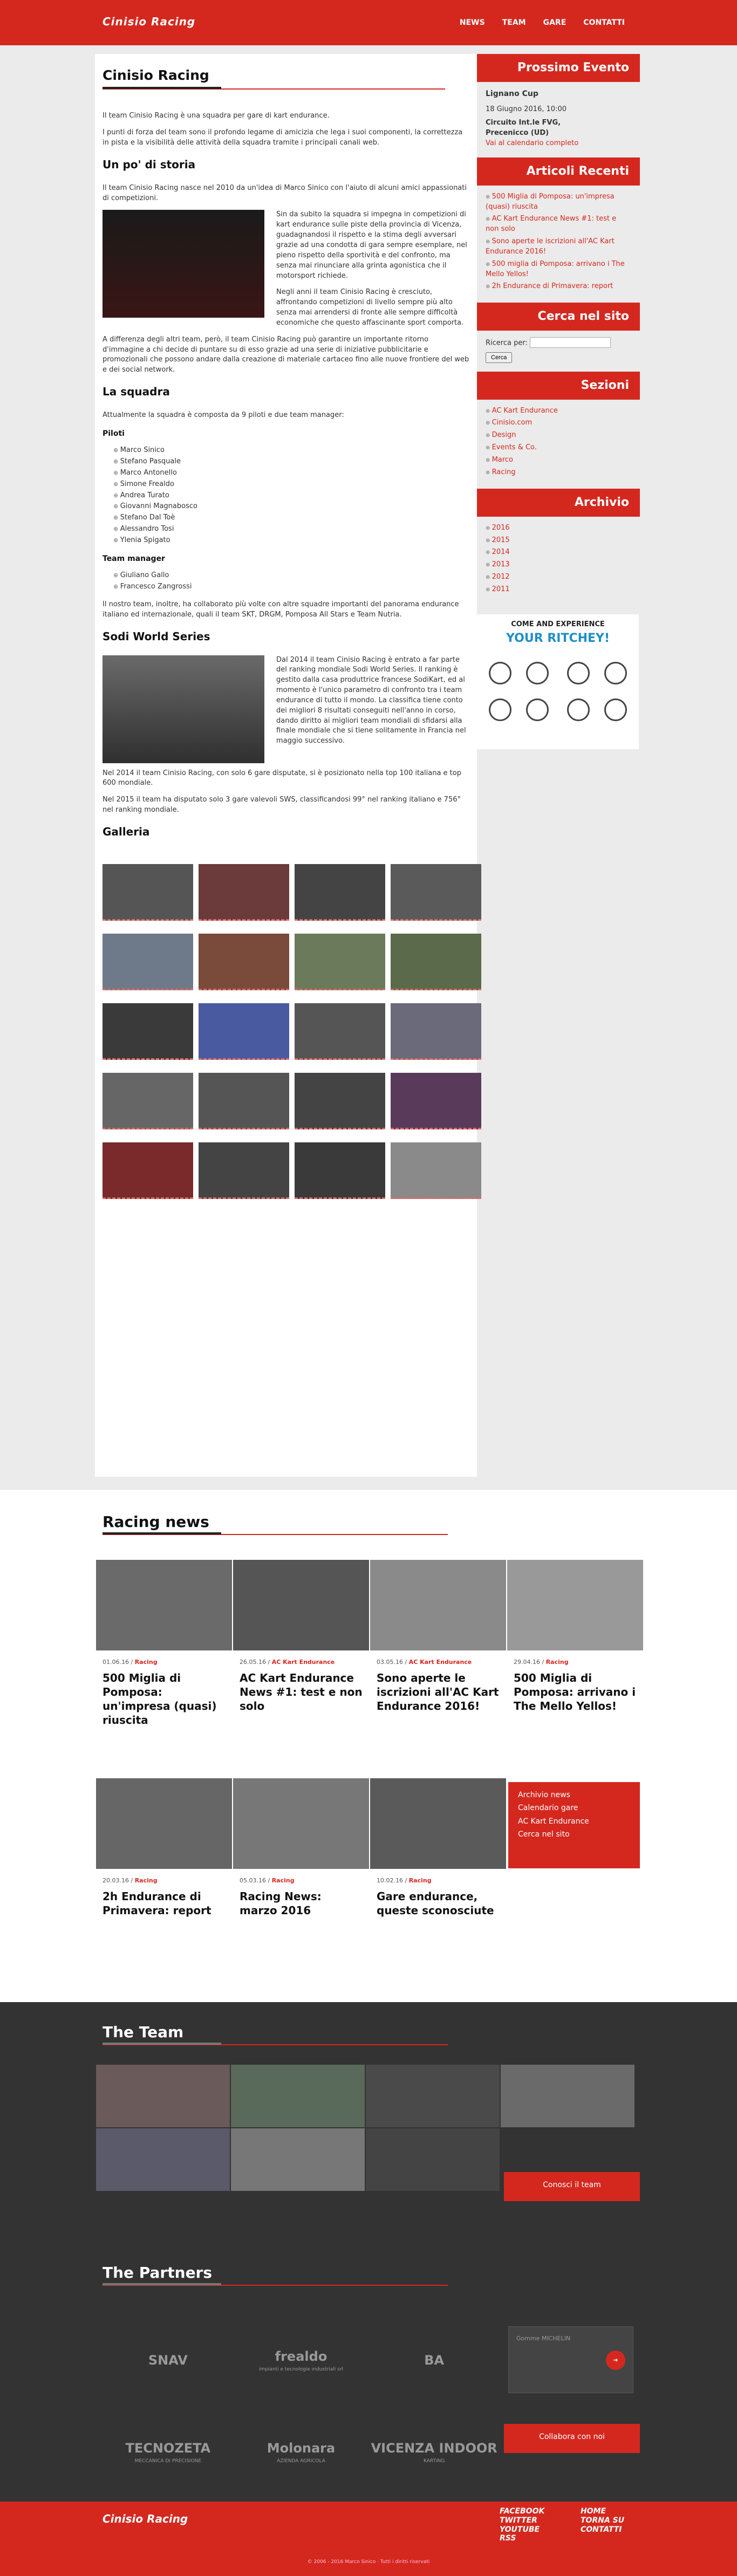  Describe the element at coordinates (438, 1903) in the screenshot. I see `news-title: Gare endurance, queste sconosciute` at that location.